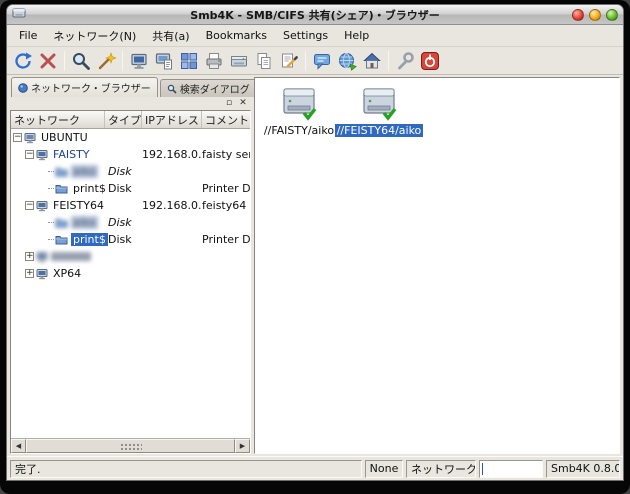 The height and width of the screenshot is (494, 630). What do you see at coordinates (226, 239) in the screenshot?
I see `comment-cell: Printer Dr` at bounding box center [226, 239].